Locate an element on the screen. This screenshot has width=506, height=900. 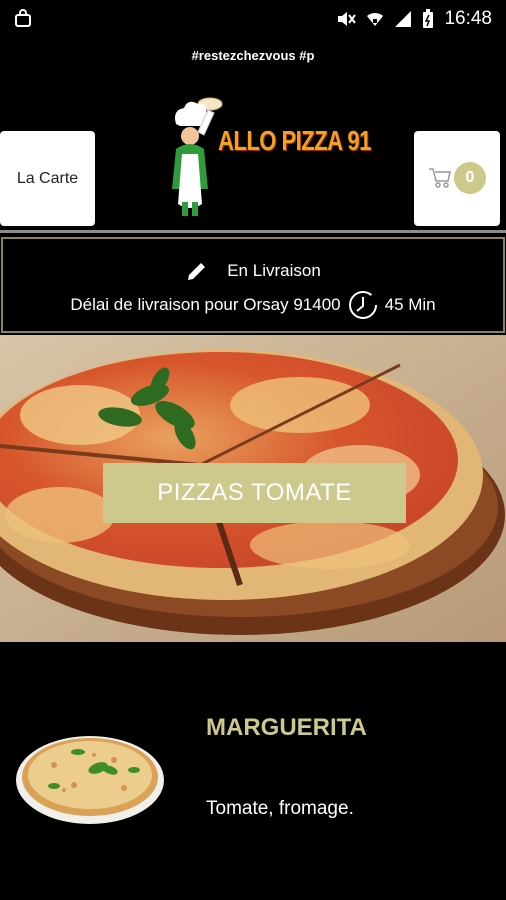
logo-text: ALLO PIZZA 91 is located at coordinates (294, 140).